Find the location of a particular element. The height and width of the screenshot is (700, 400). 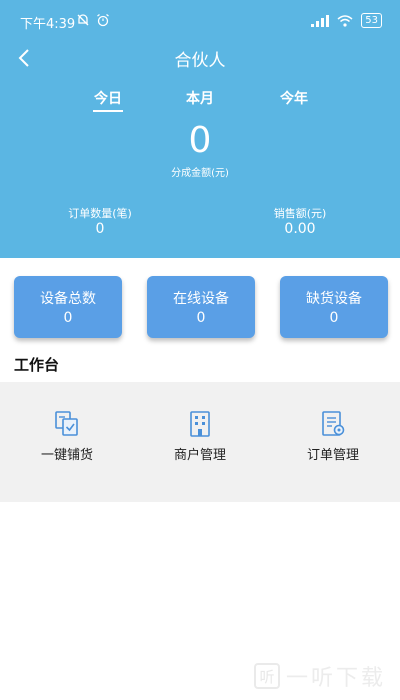

restock-label: 一键铺货 is located at coordinates (66, 455).